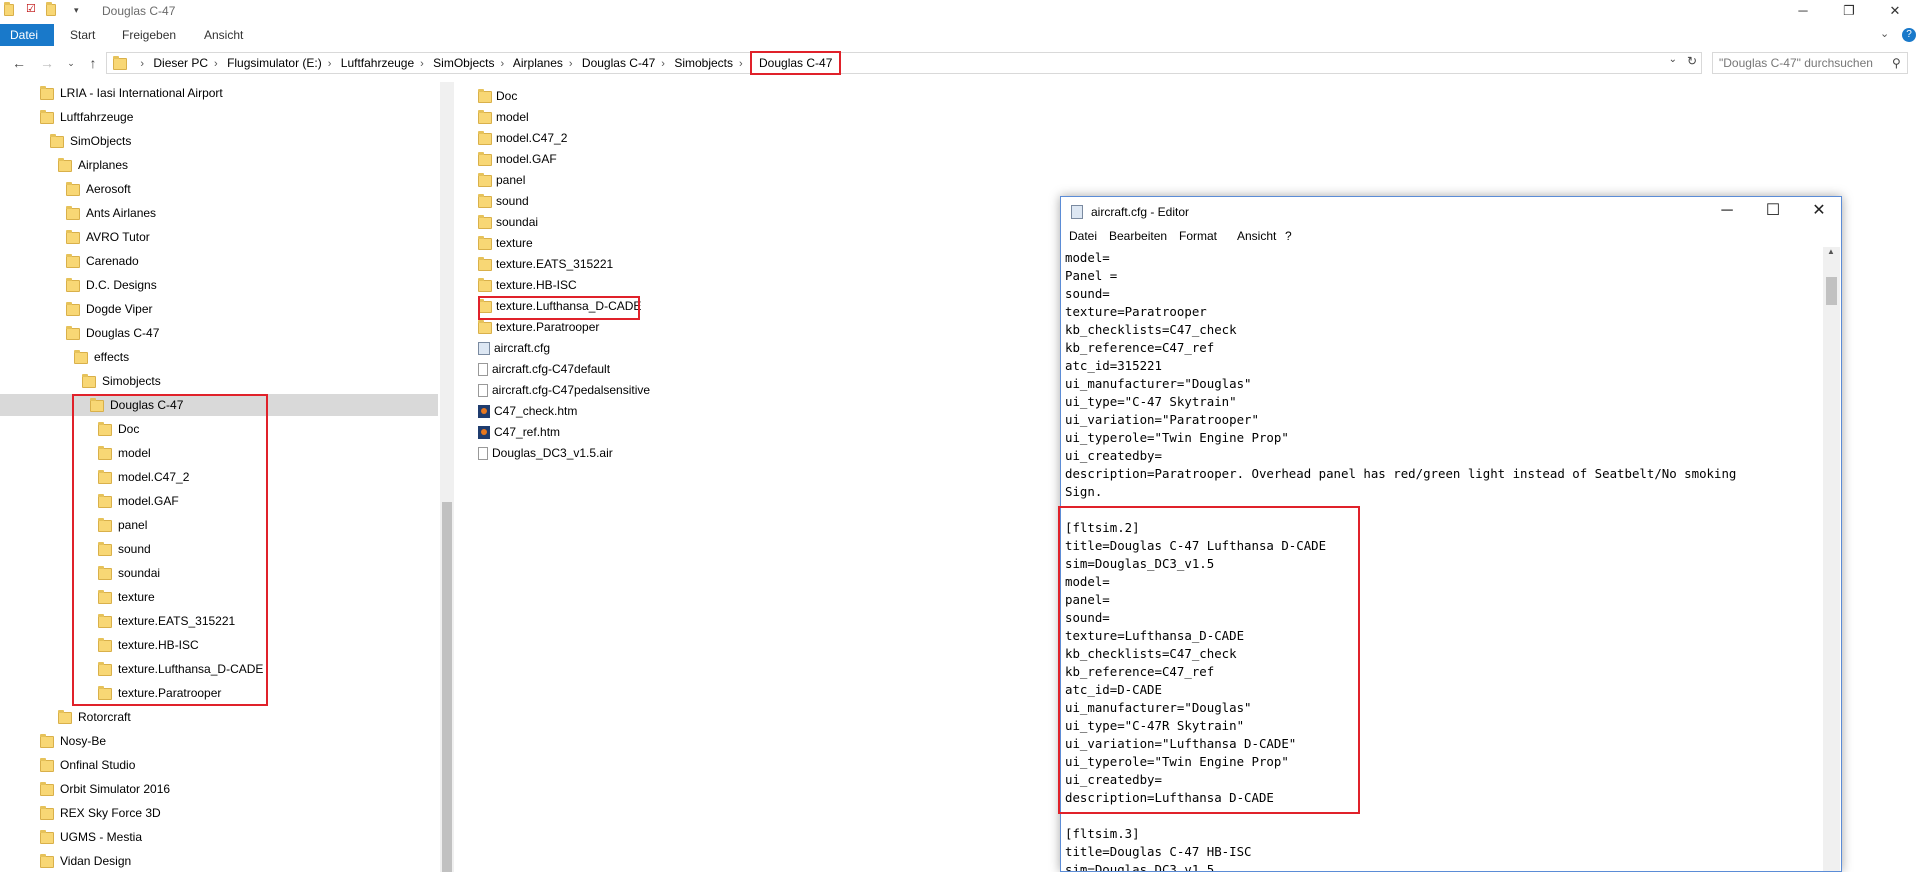 The width and height of the screenshot is (1920, 872). Describe the element at coordinates (505, 243) in the screenshot. I see `file-list-item: texture` at that location.